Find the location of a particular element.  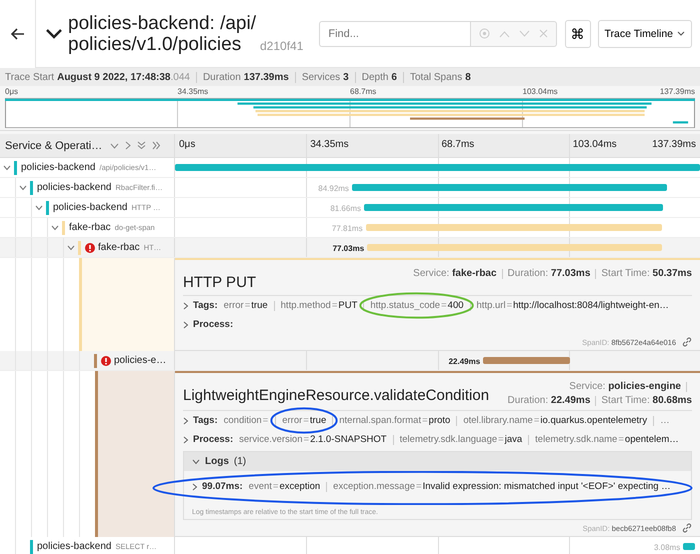

caret-icon is located at coordinates (681, 33).